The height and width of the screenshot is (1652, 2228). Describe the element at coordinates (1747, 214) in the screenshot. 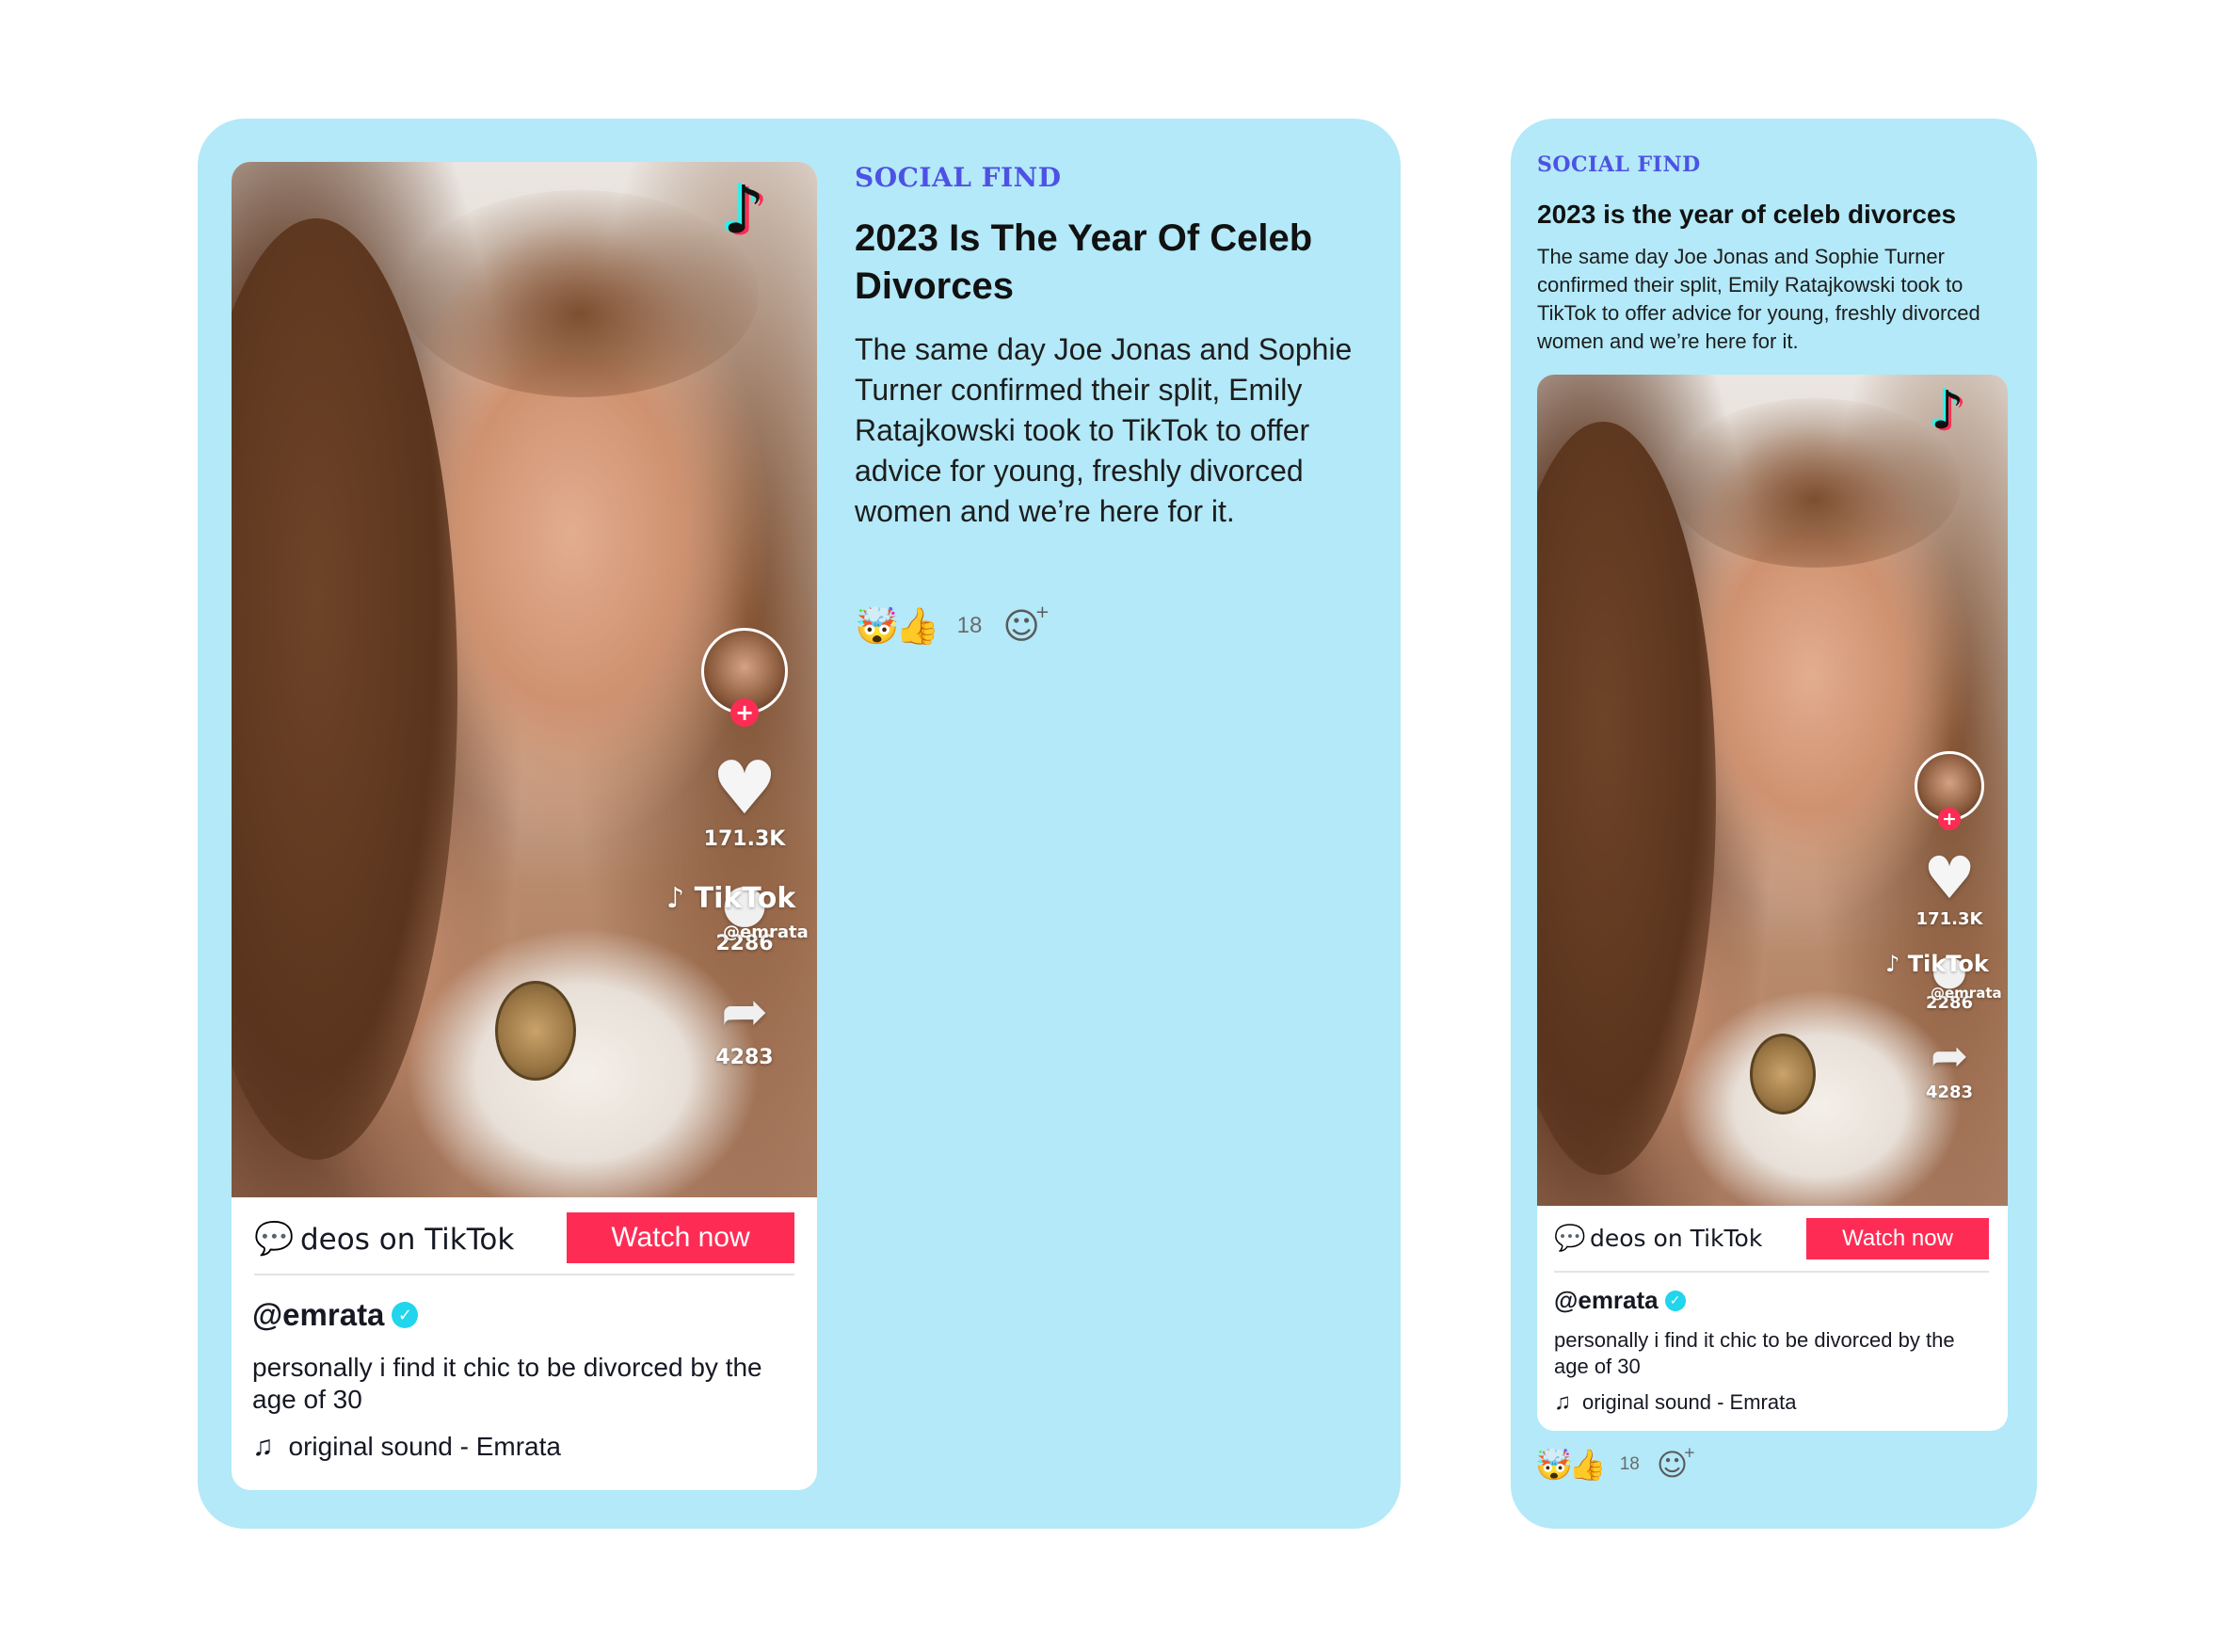

I see `headline: 2023 is the year of celeb divorces` at that location.